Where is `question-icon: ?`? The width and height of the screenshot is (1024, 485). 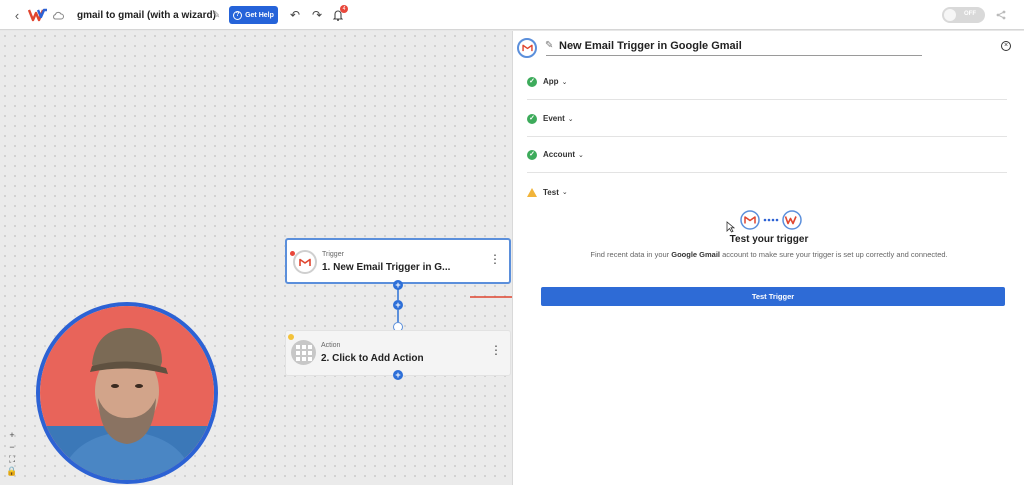 question-icon: ? is located at coordinates (238, 15).